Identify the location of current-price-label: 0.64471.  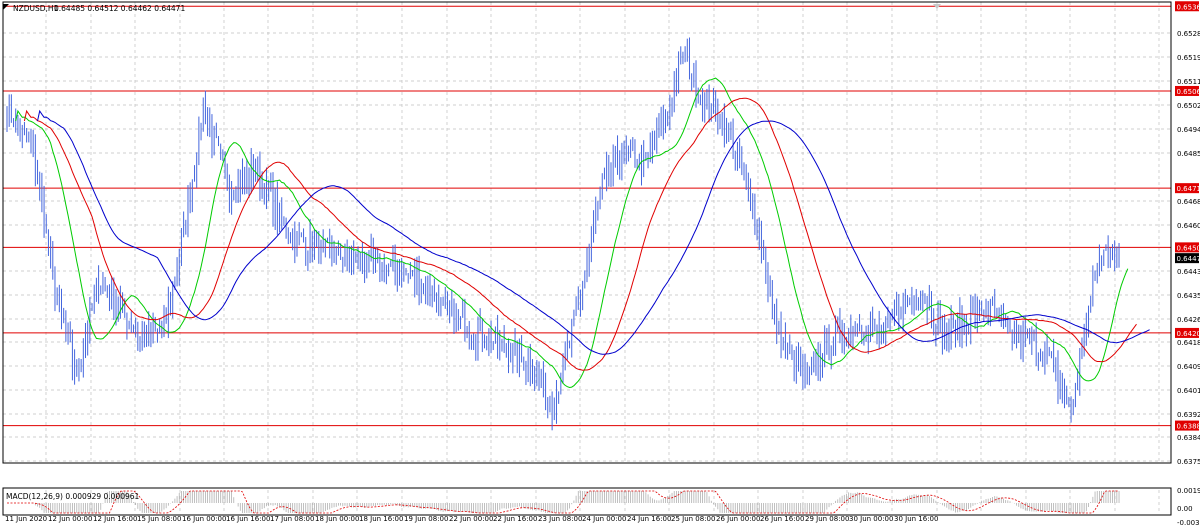
(1188, 259).